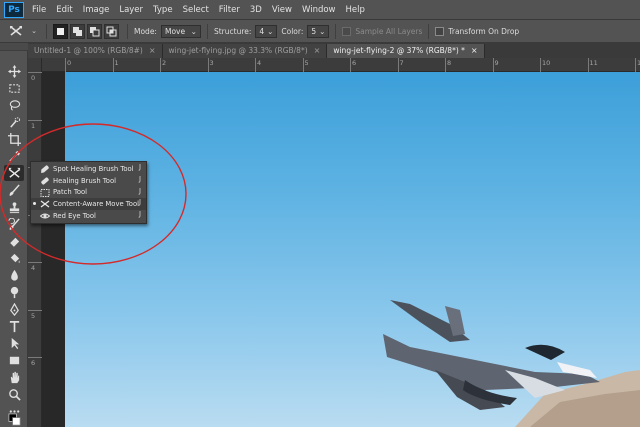 The width and height of the screenshot is (640, 427). I want to click on intersect-selection-button, so click(111, 31).